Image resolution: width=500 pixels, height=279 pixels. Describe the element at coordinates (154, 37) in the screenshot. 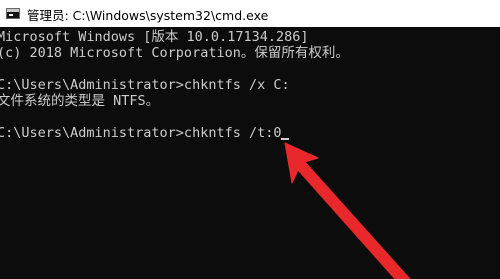

I see `console-line-version: Microsoft Windows [版本 10.0.17134.286]` at that location.